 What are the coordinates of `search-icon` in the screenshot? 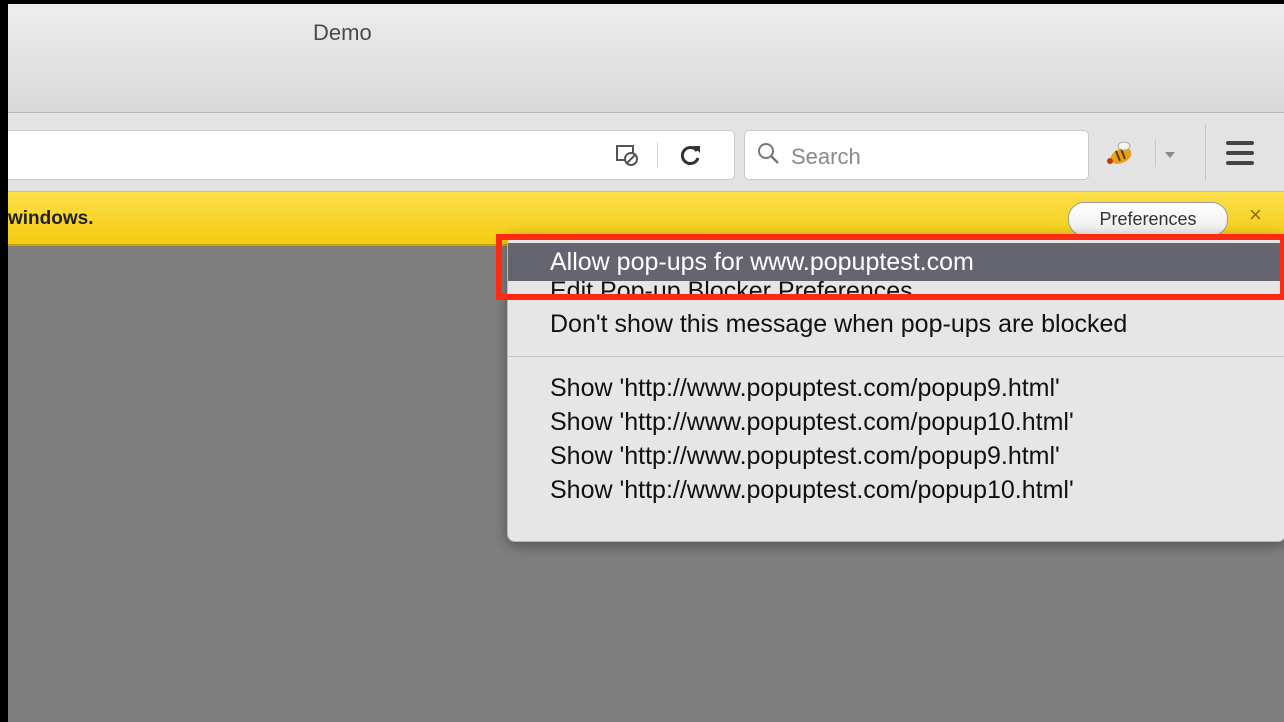 It's located at (769, 156).